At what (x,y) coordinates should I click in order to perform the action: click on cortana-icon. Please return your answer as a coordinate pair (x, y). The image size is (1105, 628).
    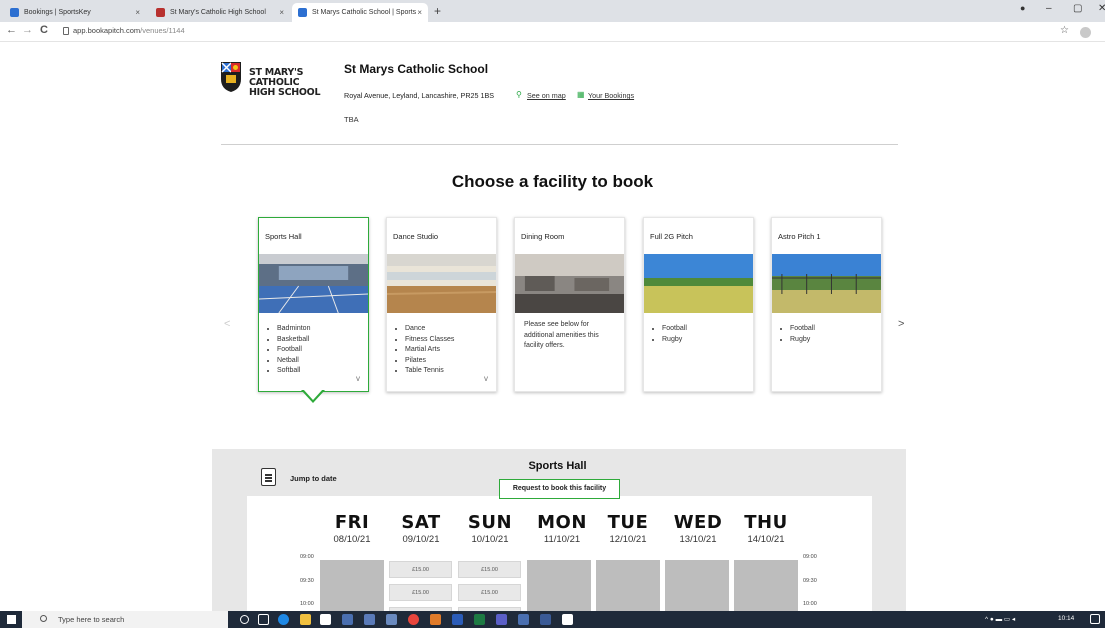
    Looking at the image, I should click on (244, 619).